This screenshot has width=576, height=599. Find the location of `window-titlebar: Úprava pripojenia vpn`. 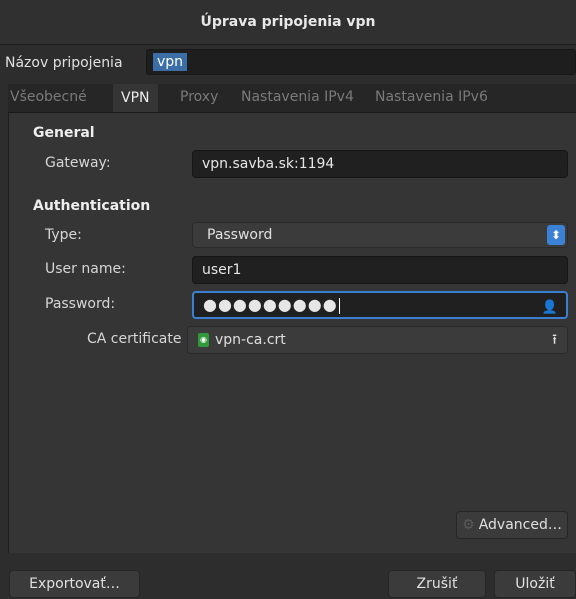

window-titlebar: Úprava pripojenia vpn is located at coordinates (288, 22).